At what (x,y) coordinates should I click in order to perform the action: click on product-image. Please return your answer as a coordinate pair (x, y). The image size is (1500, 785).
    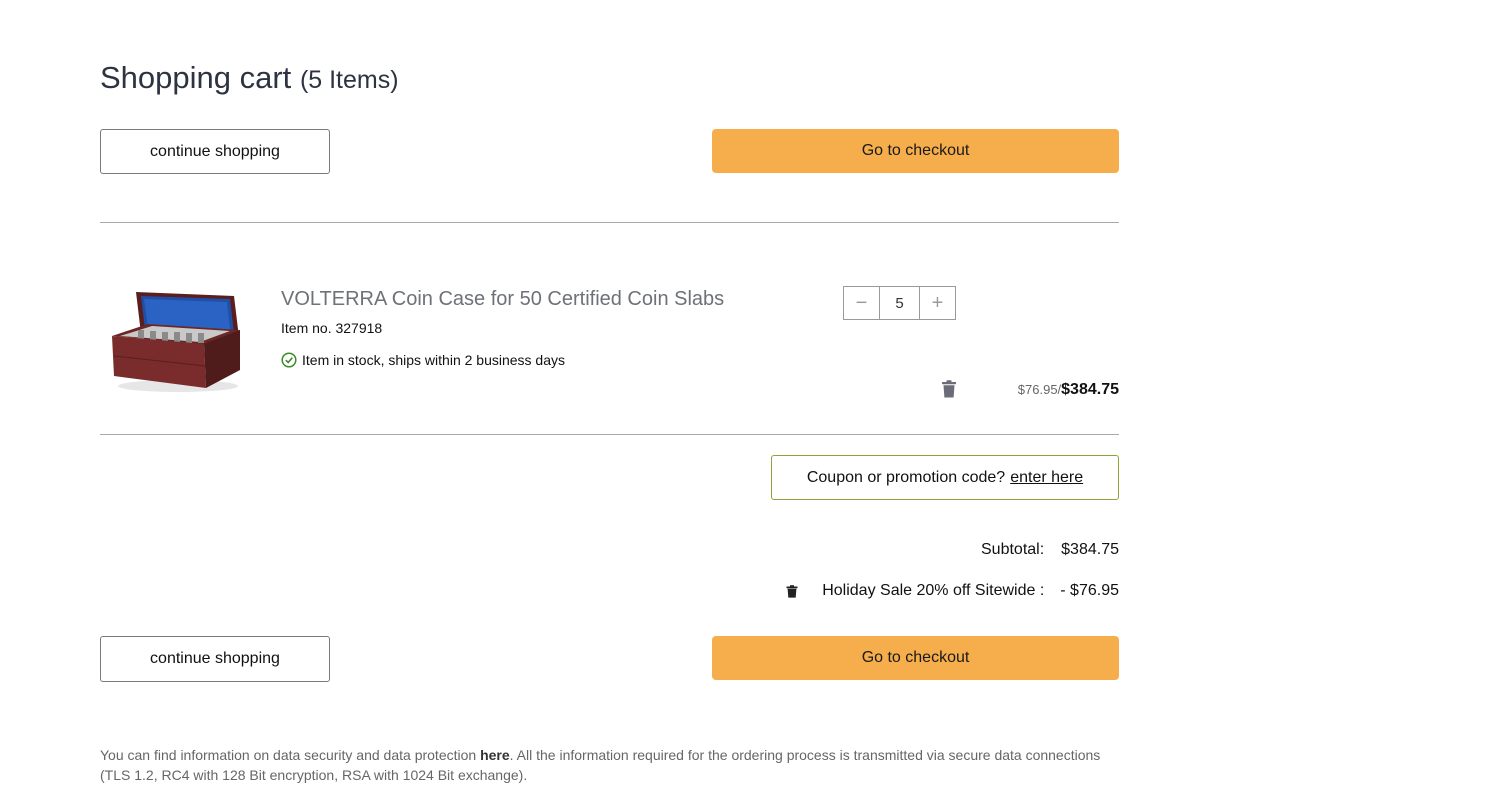
    Looking at the image, I should click on (175, 341).